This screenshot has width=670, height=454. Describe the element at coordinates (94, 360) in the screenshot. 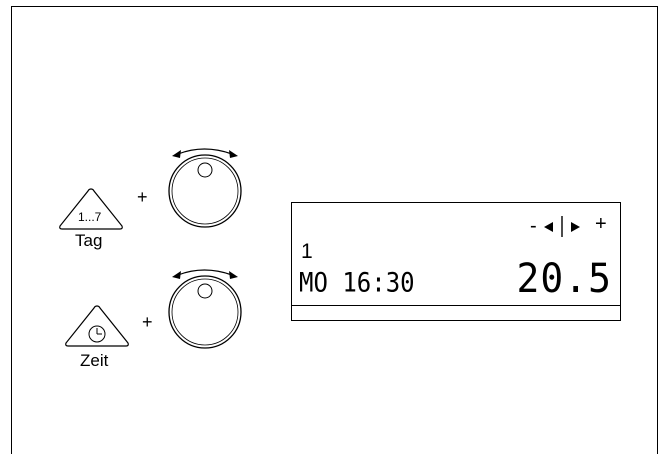

I see `time-caption: Zeit` at that location.